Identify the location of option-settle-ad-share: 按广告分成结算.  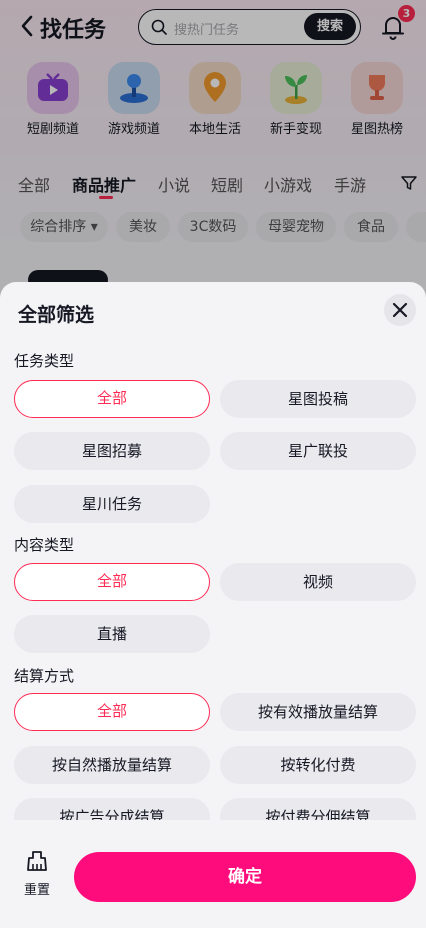
(112, 809).